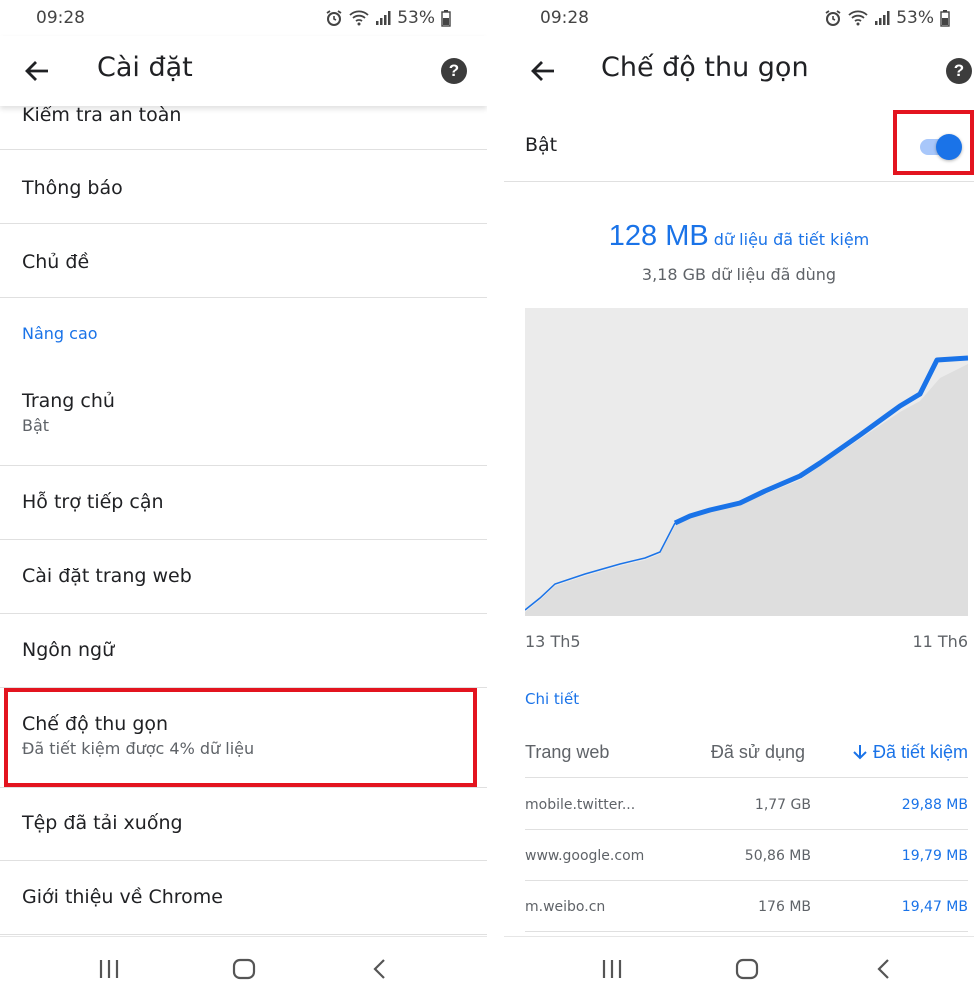 The image size is (974, 1000). I want to click on data-saved-summary: 128 MB dữ liệu đã tiết kiệm, so click(739, 236).